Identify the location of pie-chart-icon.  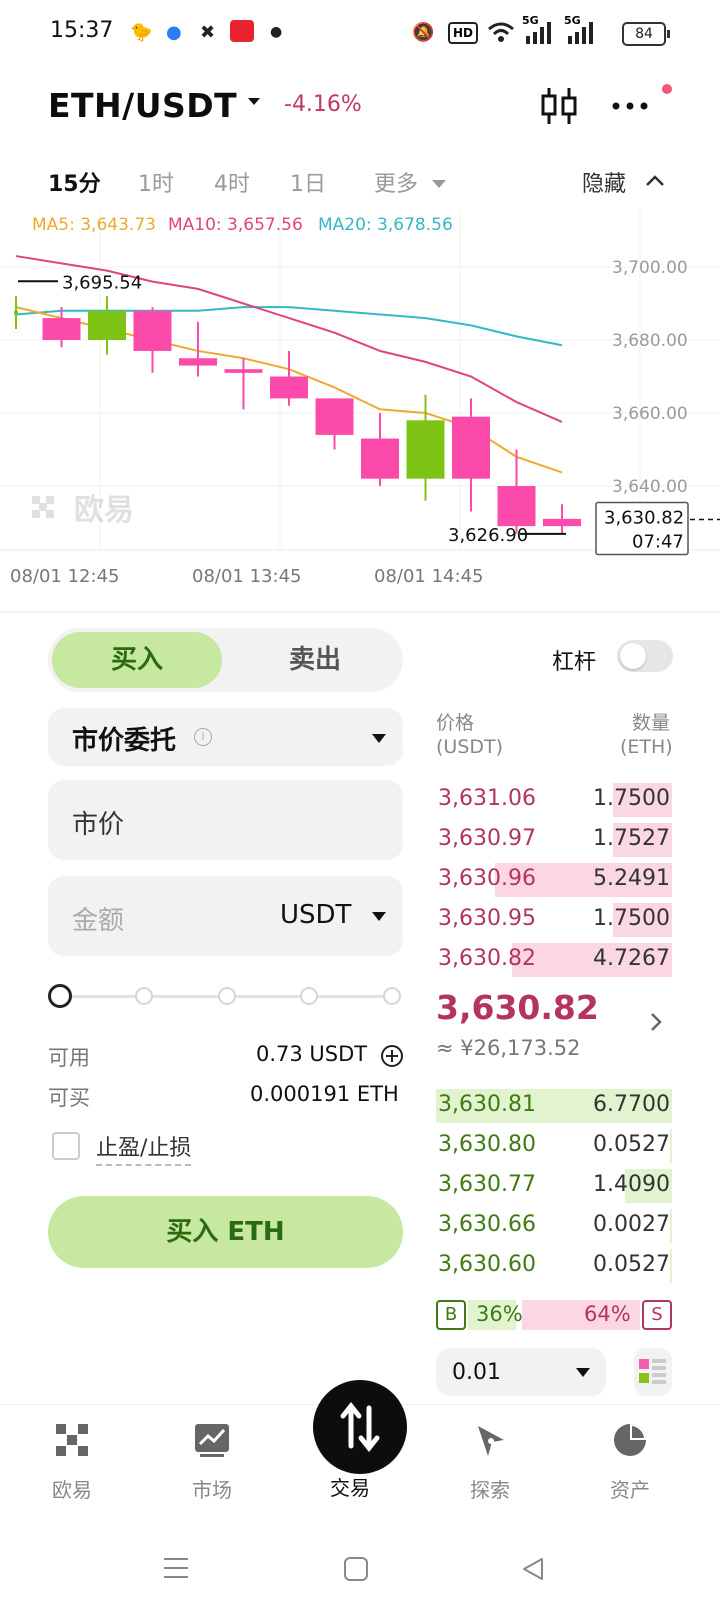
(630, 1440).